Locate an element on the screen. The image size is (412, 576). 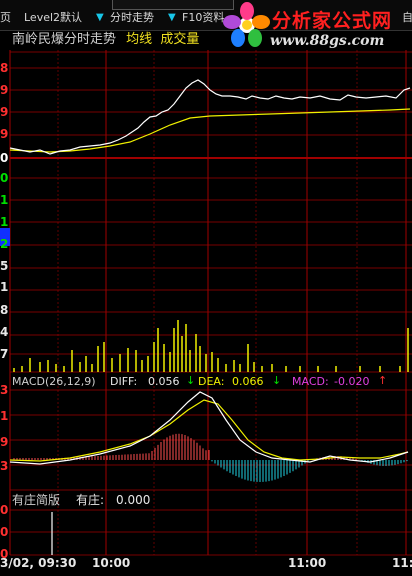
macd-up-arrow-icon: ↑ is located at coordinates (383, 380).